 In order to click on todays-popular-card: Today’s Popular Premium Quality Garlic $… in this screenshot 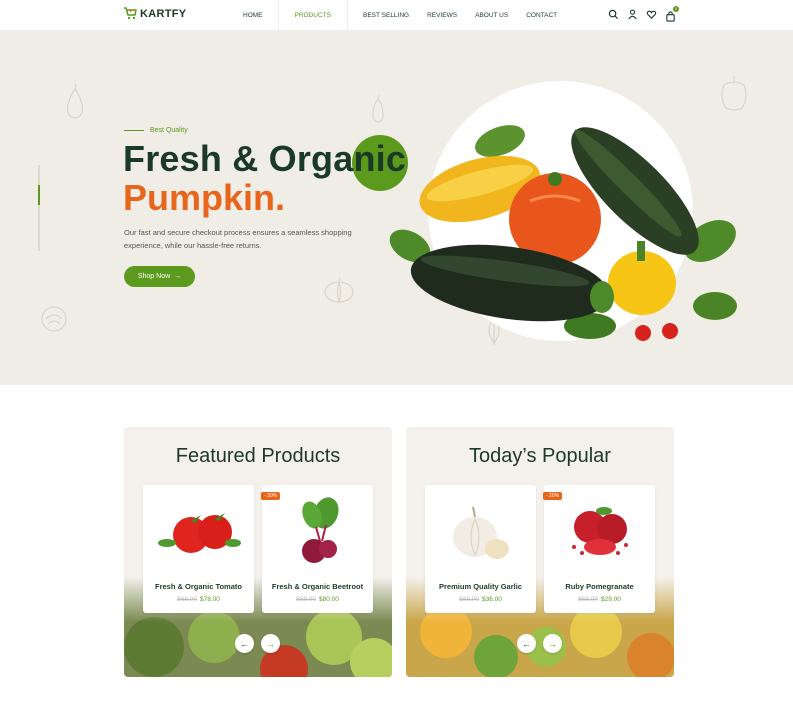, I will do `click(540, 552)`.